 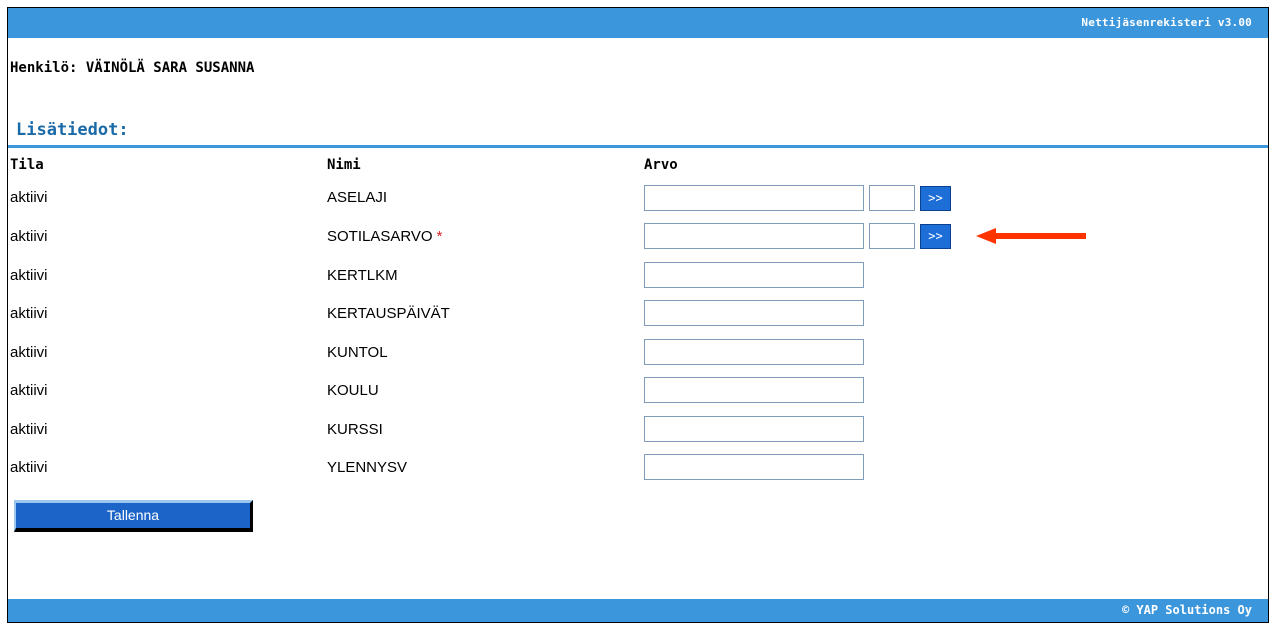 What do you see at coordinates (27, 165) in the screenshot?
I see `column-header-tila: Tila` at bounding box center [27, 165].